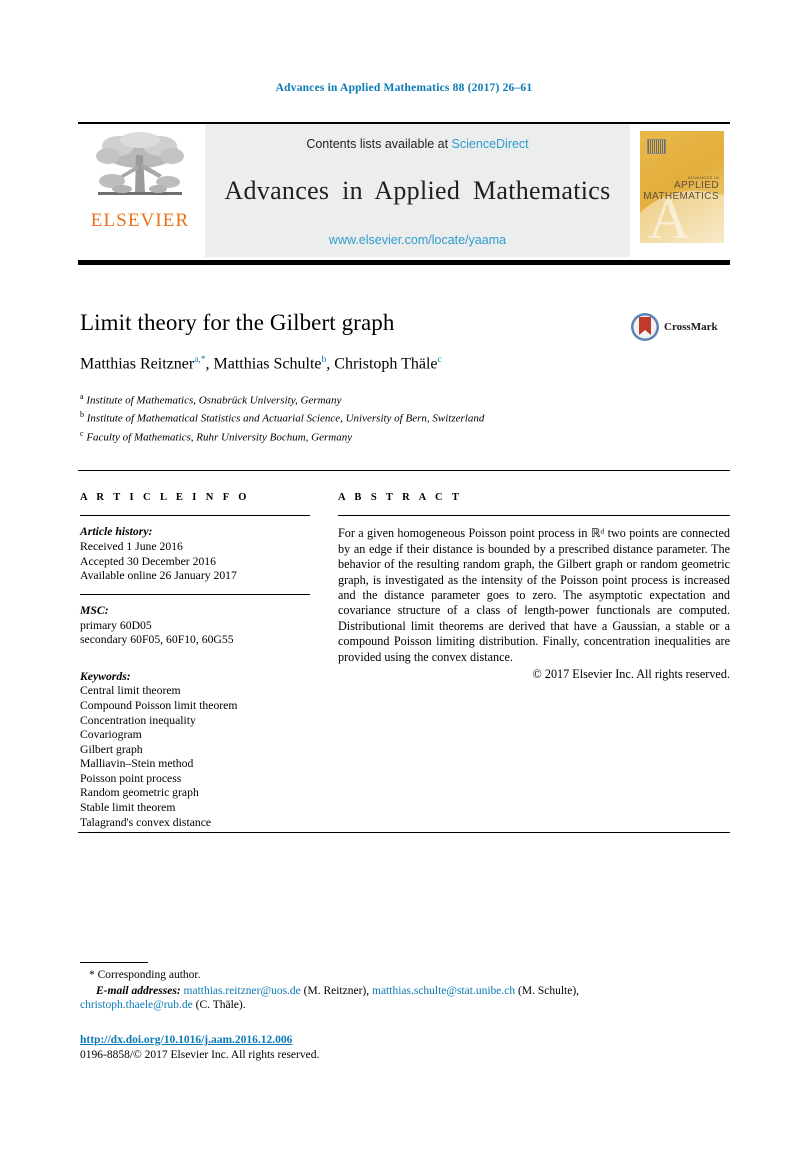 The image size is (808, 1162). What do you see at coordinates (94, 610) in the screenshot?
I see `msc-label: MSC:` at bounding box center [94, 610].